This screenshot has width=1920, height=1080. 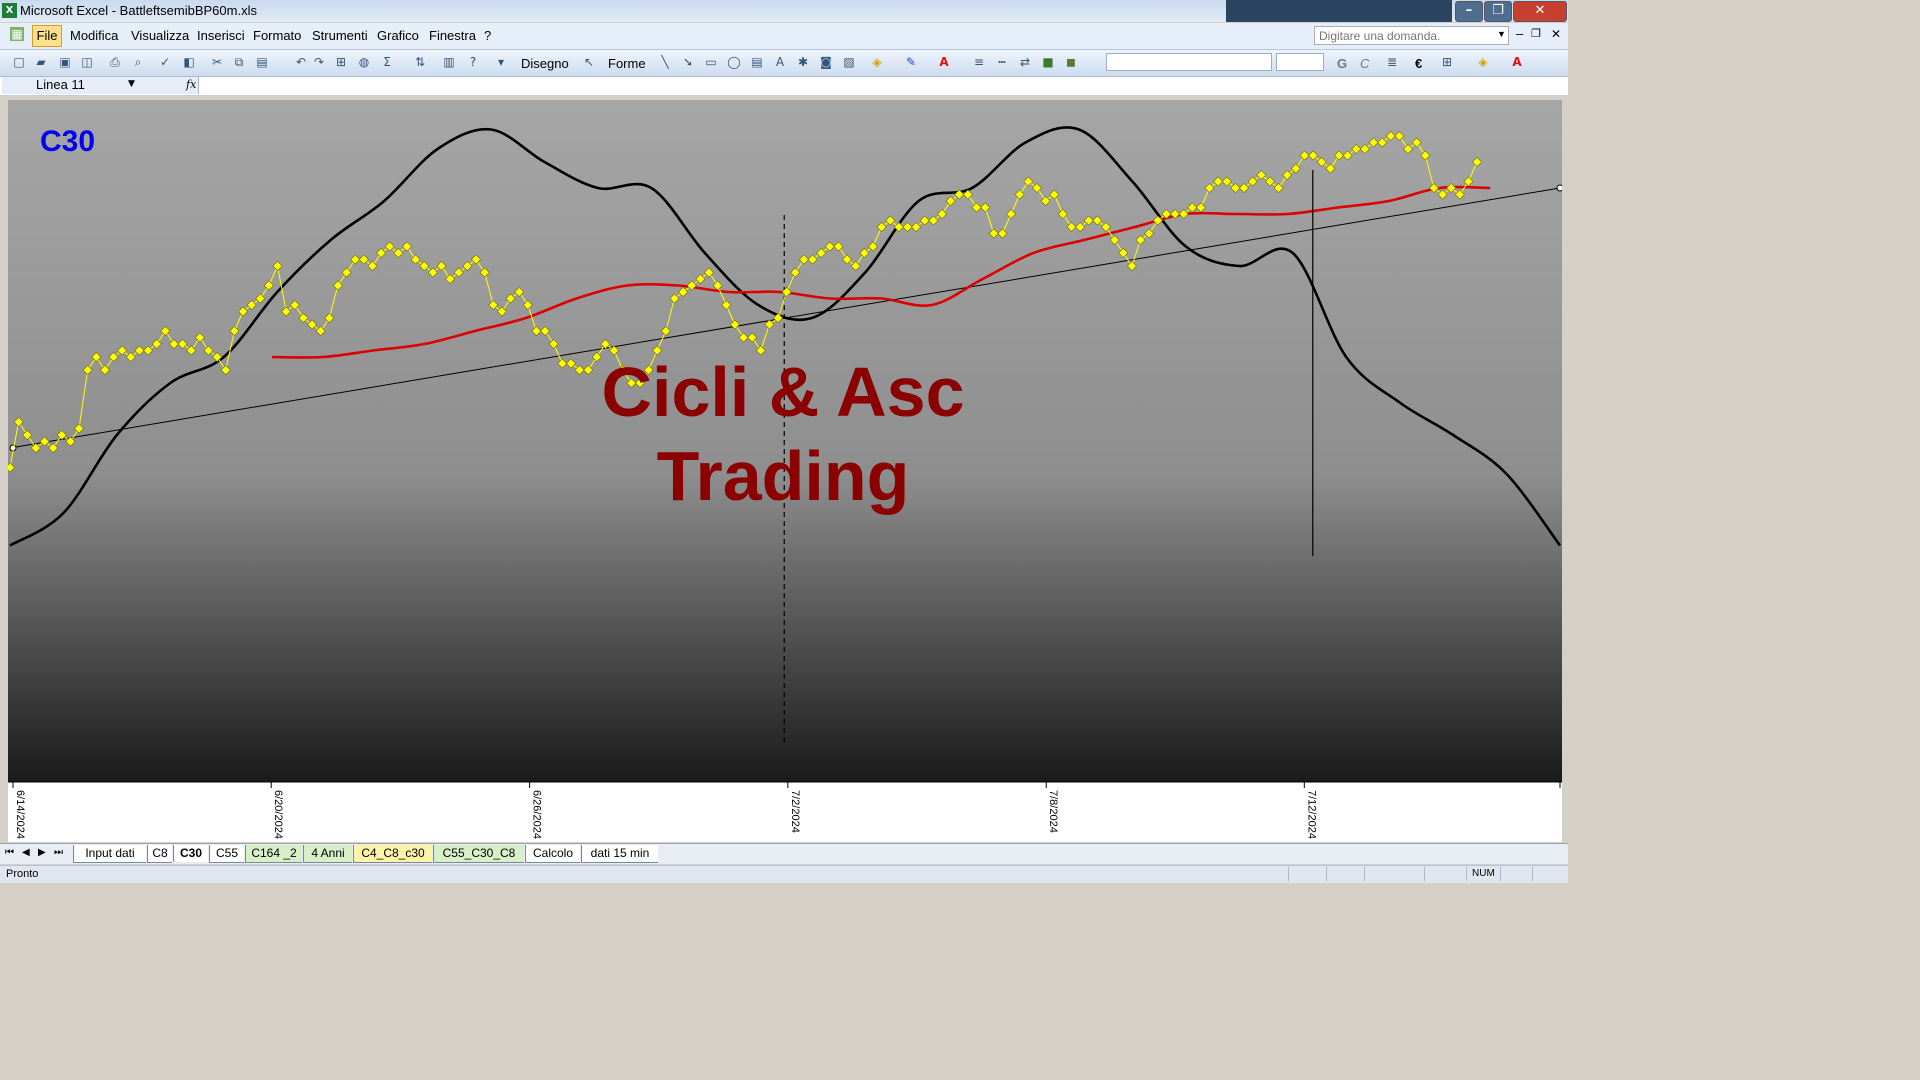 What do you see at coordinates (20, 814) in the screenshot?
I see `x-tick-label: 6/14/2024` at bounding box center [20, 814].